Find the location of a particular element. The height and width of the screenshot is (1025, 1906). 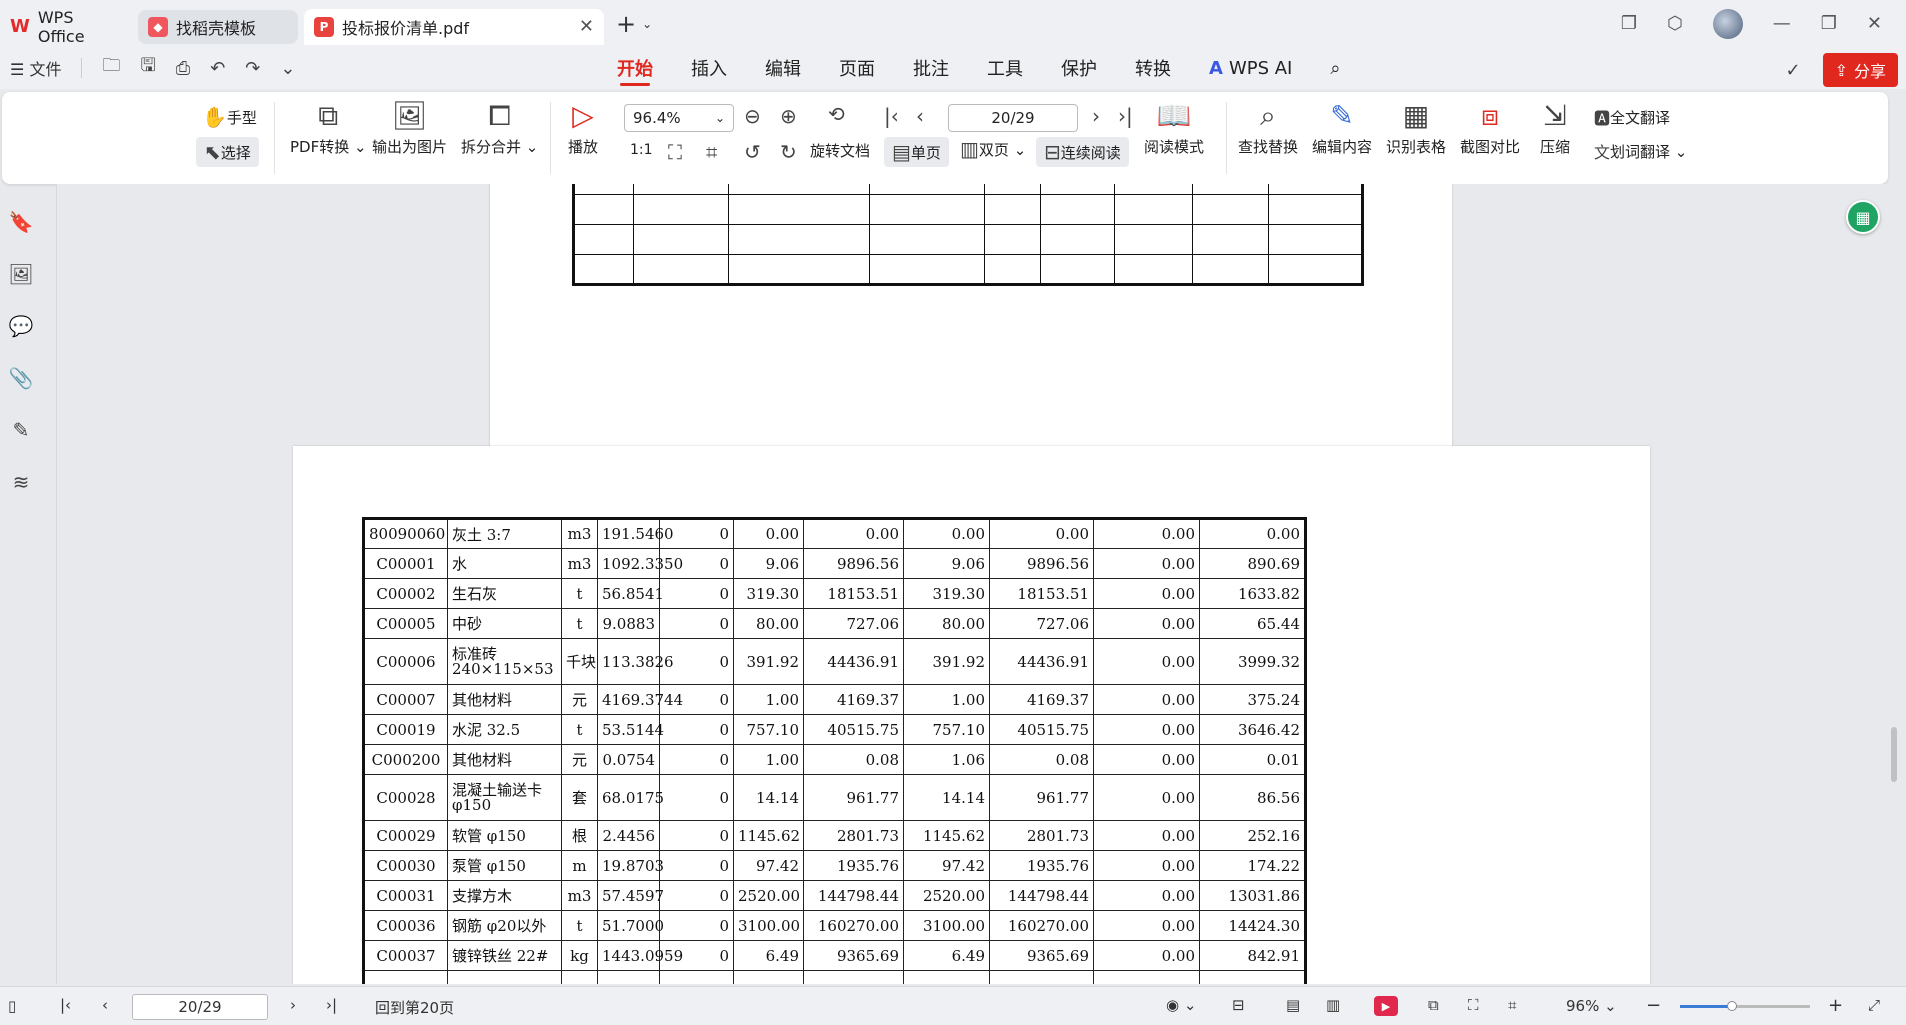

signature-icon: ✎ is located at coordinates (21, 430).